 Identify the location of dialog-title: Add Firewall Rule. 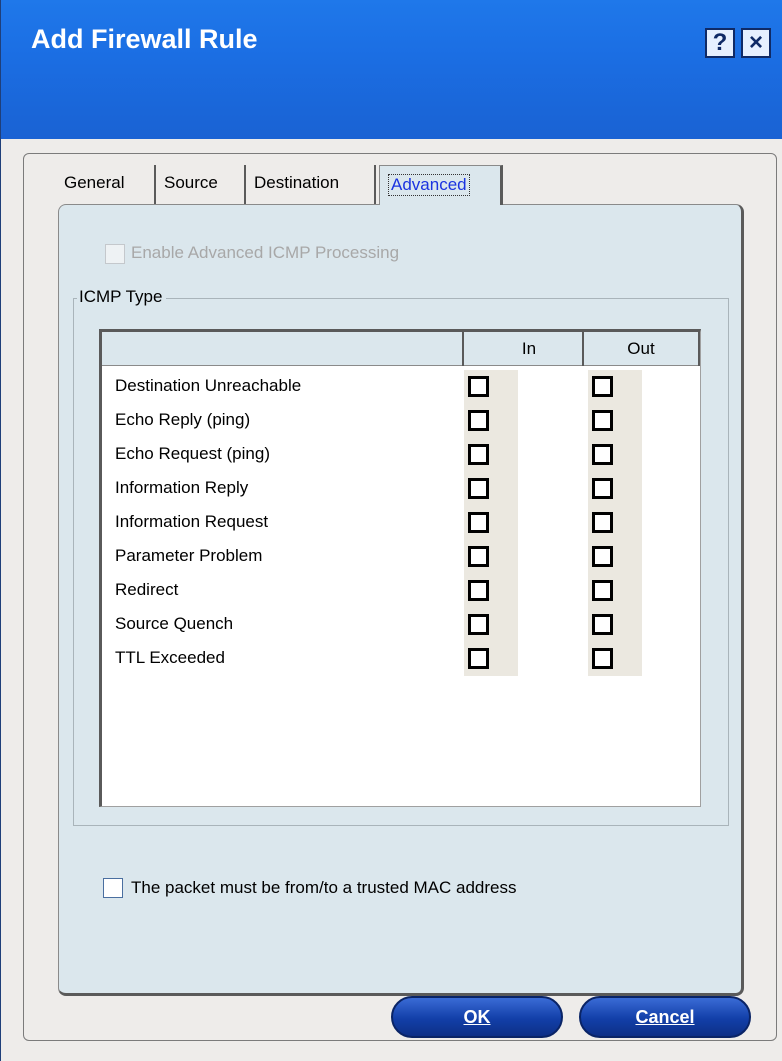
(144, 39).